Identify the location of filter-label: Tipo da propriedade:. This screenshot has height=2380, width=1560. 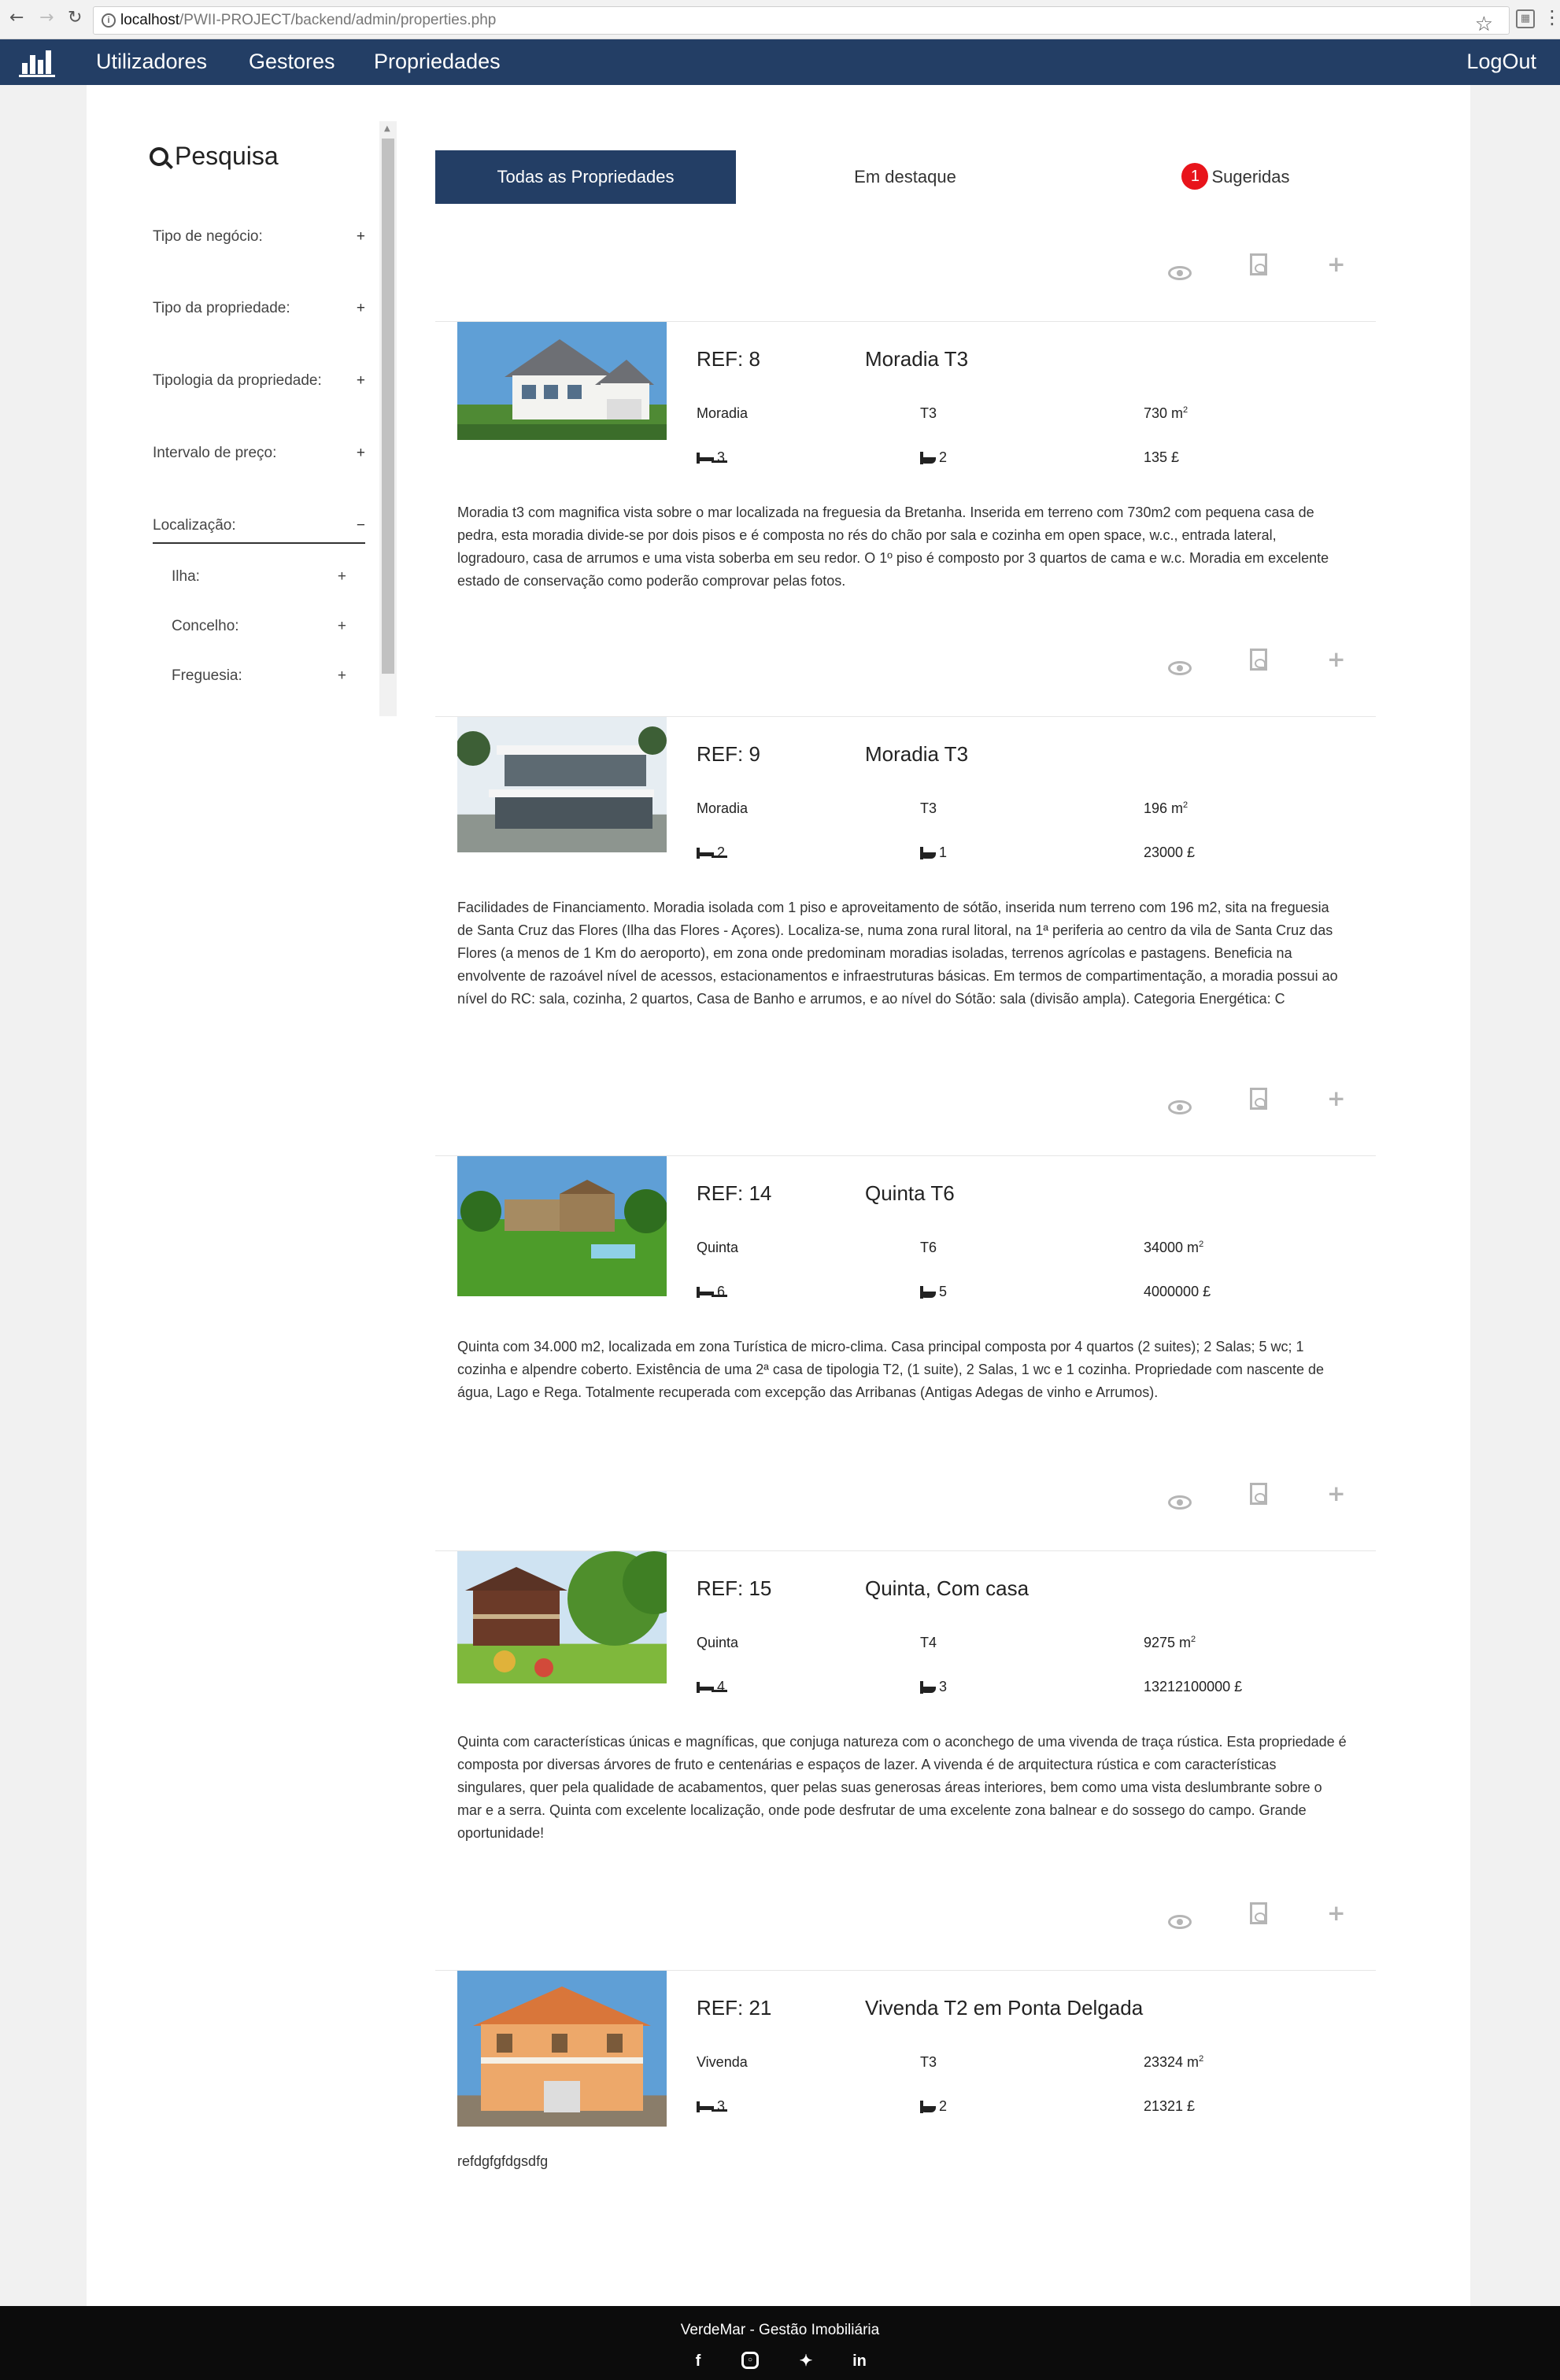
(221, 308).